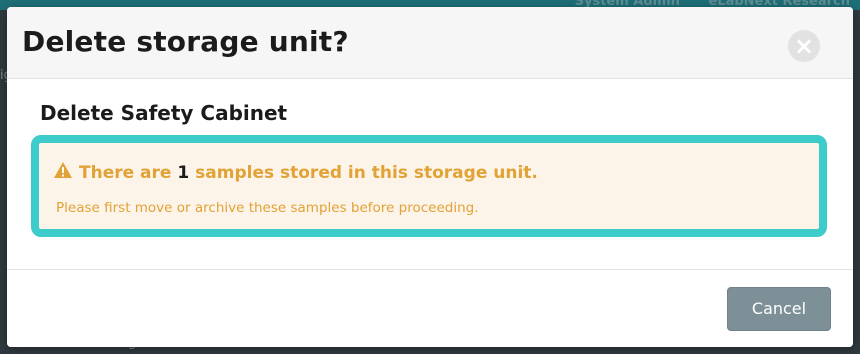 This screenshot has height=354, width=860. What do you see at coordinates (779, 309) in the screenshot?
I see `cancel-button: Cancel` at bounding box center [779, 309].